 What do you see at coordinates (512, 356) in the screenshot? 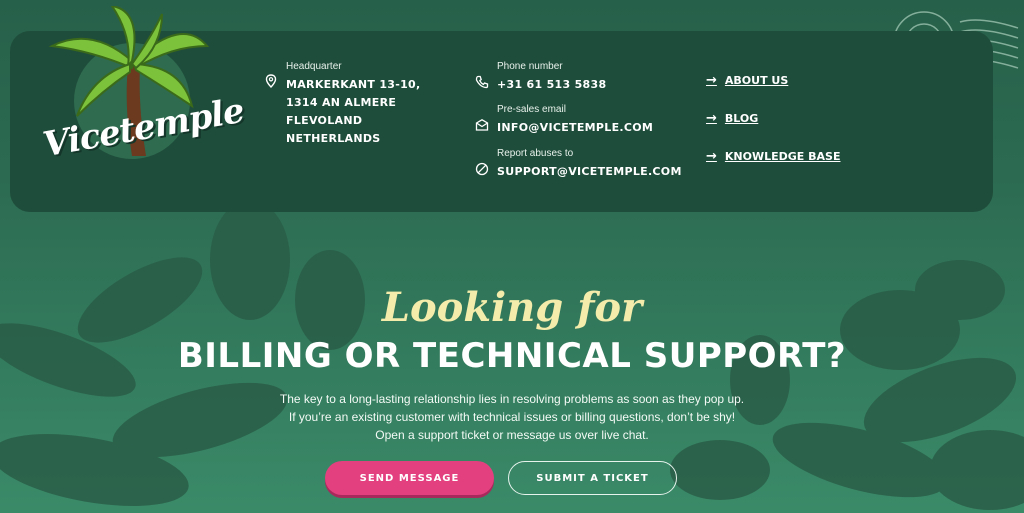
I see `hero-title: BILLING OR TECHNICAL SUPPORT?` at bounding box center [512, 356].